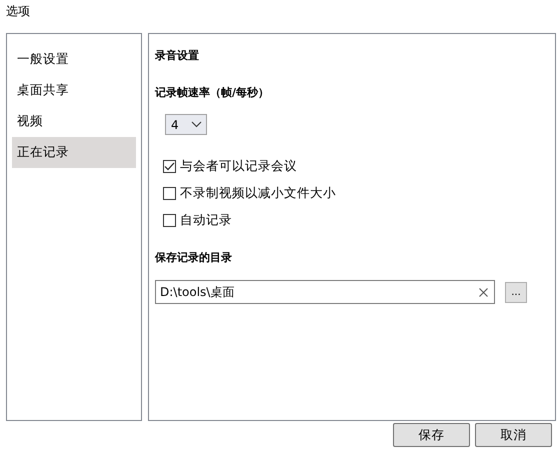 The width and height of the screenshot is (559, 451). What do you see at coordinates (483, 292) in the screenshot?
I see `clear-icon` at bounding box center [483, 292].